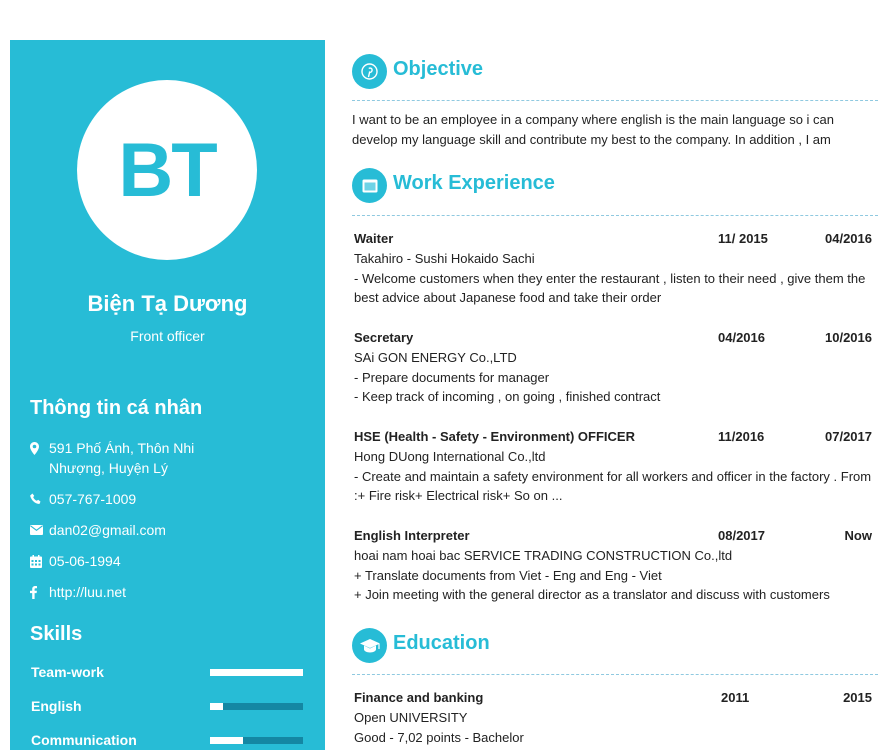 Image resolution: width=894 pixels, height=750 pixels. I want to click on website-row: http://luu.net, so click(124, 592).